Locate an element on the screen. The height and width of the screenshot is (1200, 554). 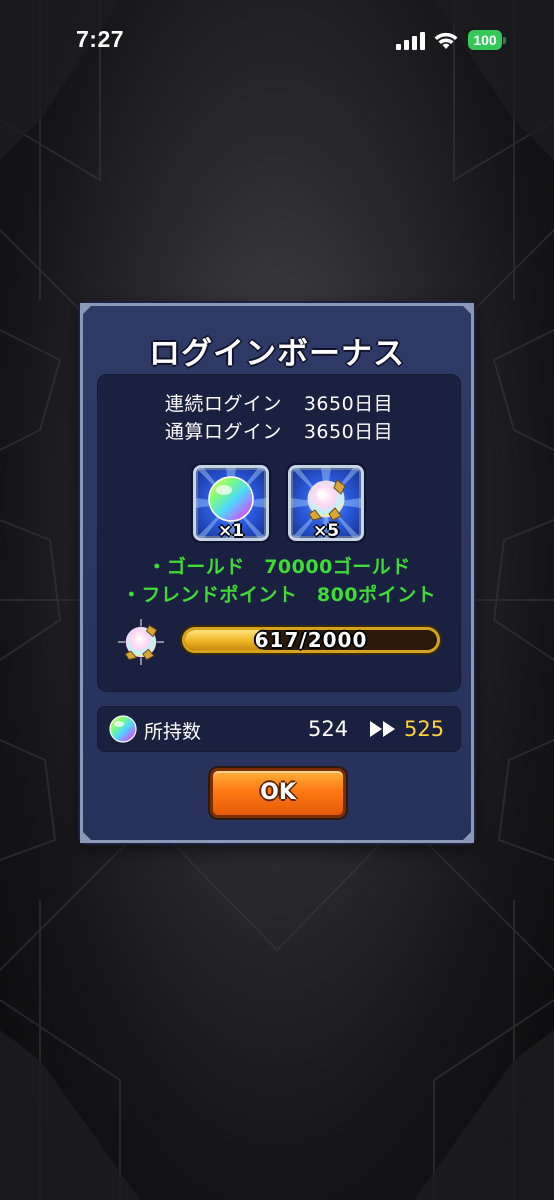
reward-count: ×5 is located at coordinates (326, 531).